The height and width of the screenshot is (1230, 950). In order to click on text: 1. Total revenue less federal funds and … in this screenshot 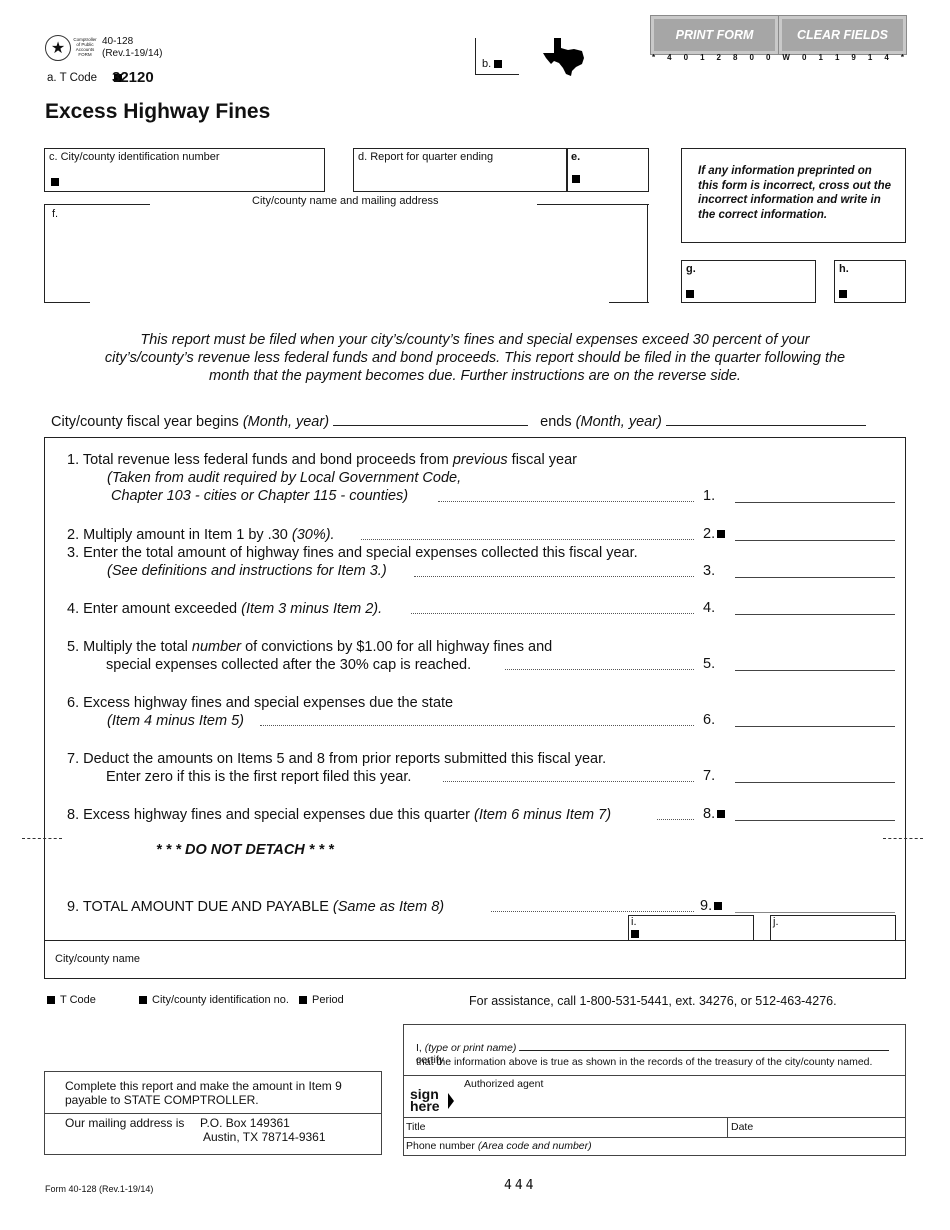, I will do `click(260, 460)`.